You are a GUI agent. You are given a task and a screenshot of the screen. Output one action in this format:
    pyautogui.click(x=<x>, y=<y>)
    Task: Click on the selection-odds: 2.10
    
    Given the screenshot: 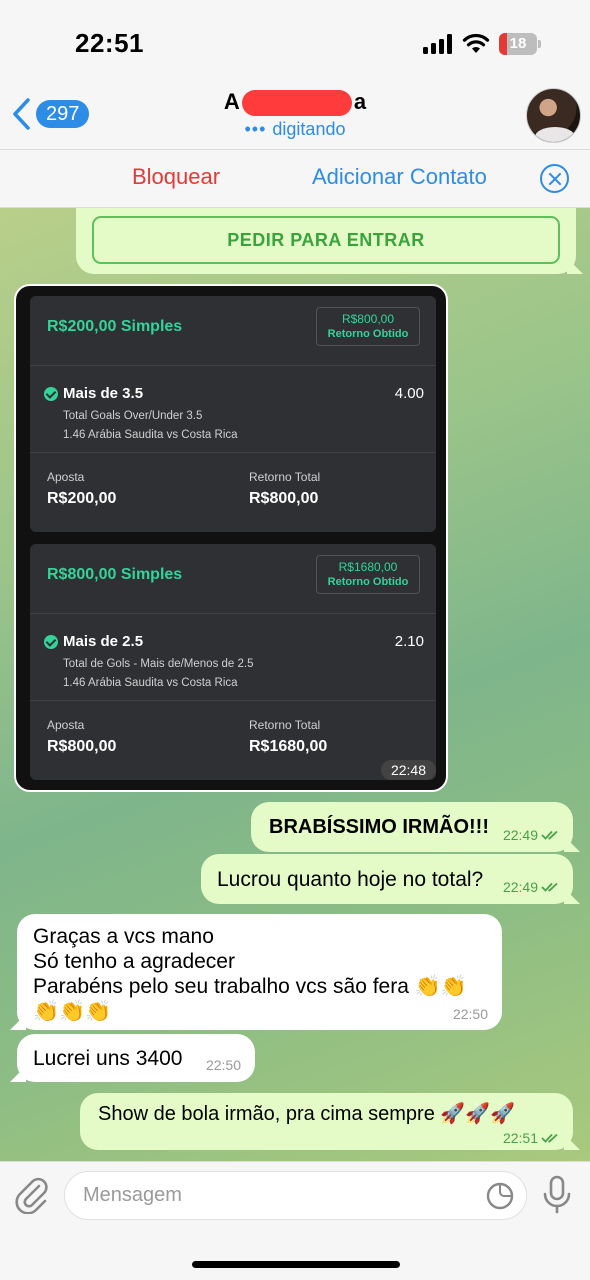 What is the action you would take?
    pyautogui.click(x=409, y=641)
    